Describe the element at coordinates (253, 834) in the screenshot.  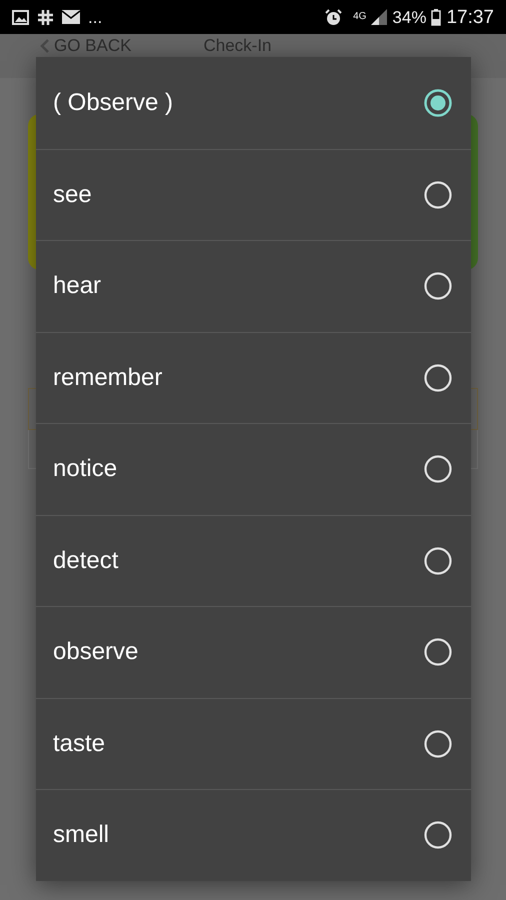
I see `option-row: smell` at that location.